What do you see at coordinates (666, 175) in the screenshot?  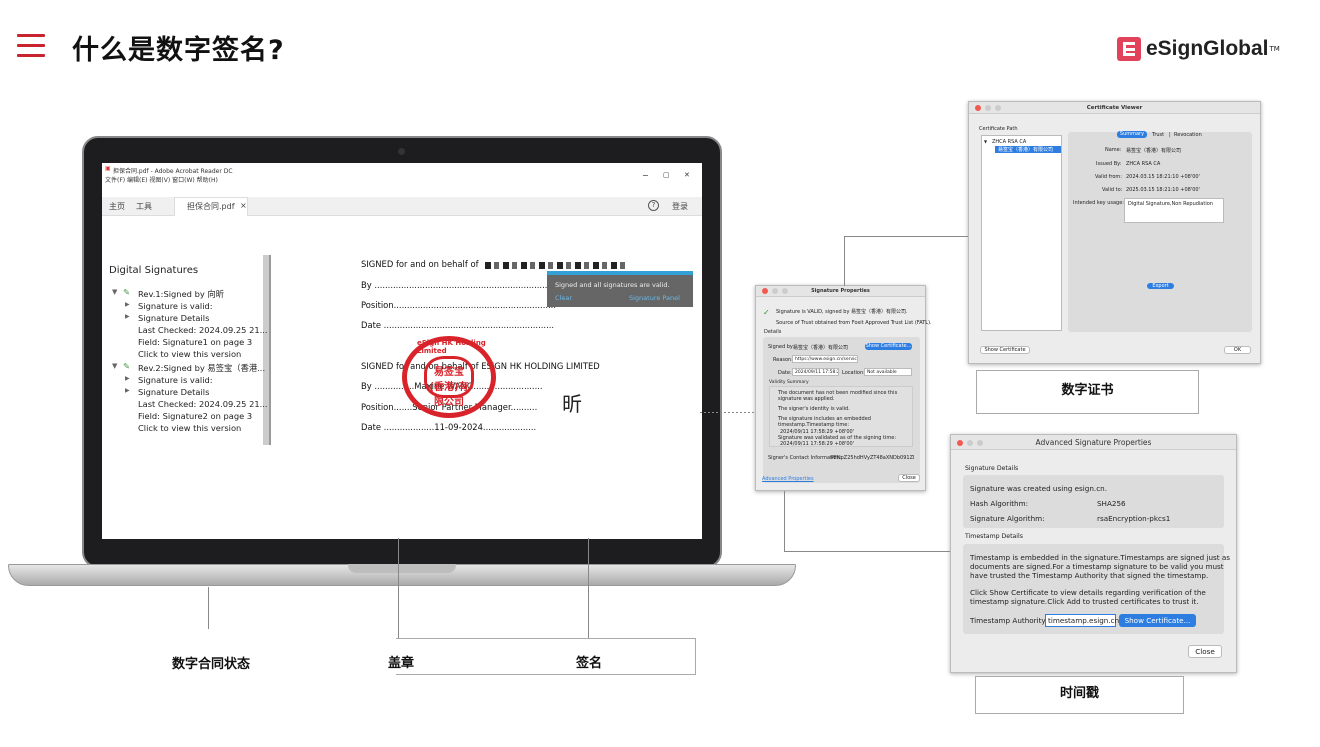 I see `maximize-button: ▢` at bounding box center [666, 175].